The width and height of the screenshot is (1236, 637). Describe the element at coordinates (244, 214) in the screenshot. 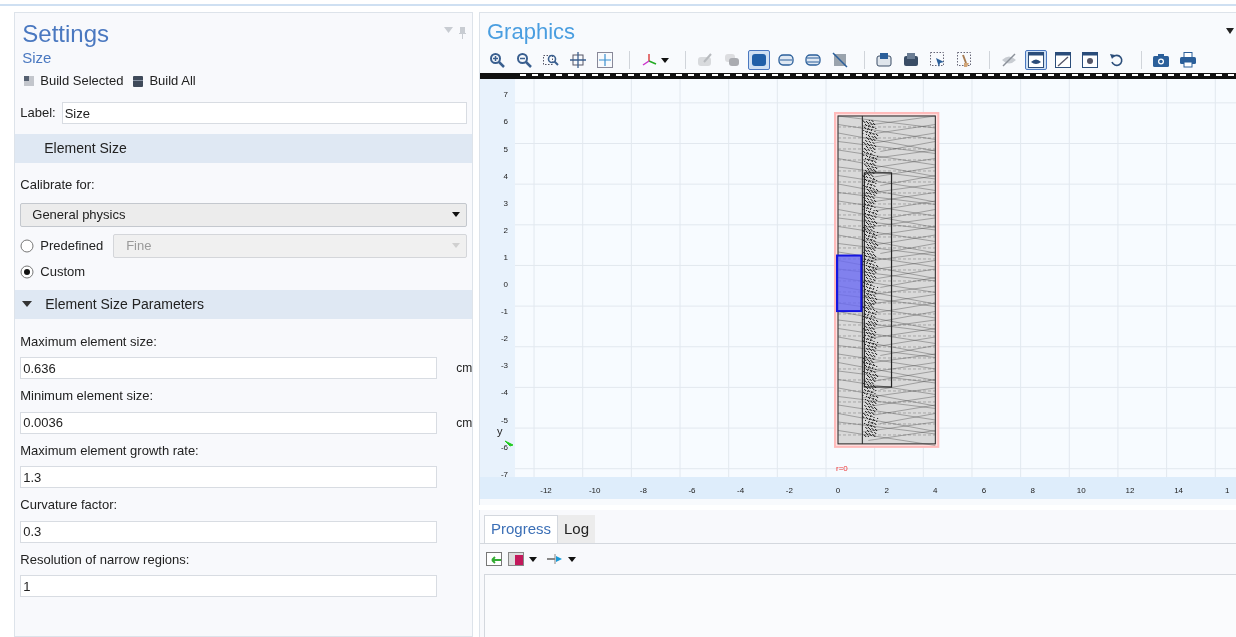

I see `dropdown-field: General physics` at that location.